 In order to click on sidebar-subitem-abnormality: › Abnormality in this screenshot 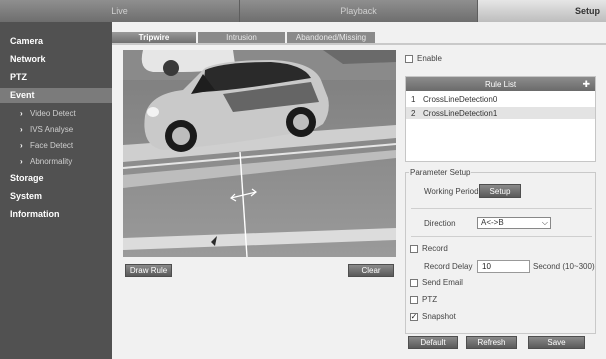, I will do `click(56, 162)`.